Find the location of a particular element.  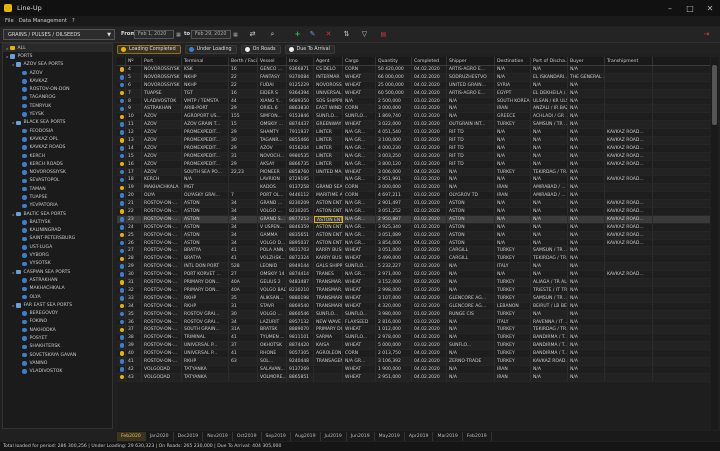

tree-node: NAKHODKA is located at coordinates (57, 330).